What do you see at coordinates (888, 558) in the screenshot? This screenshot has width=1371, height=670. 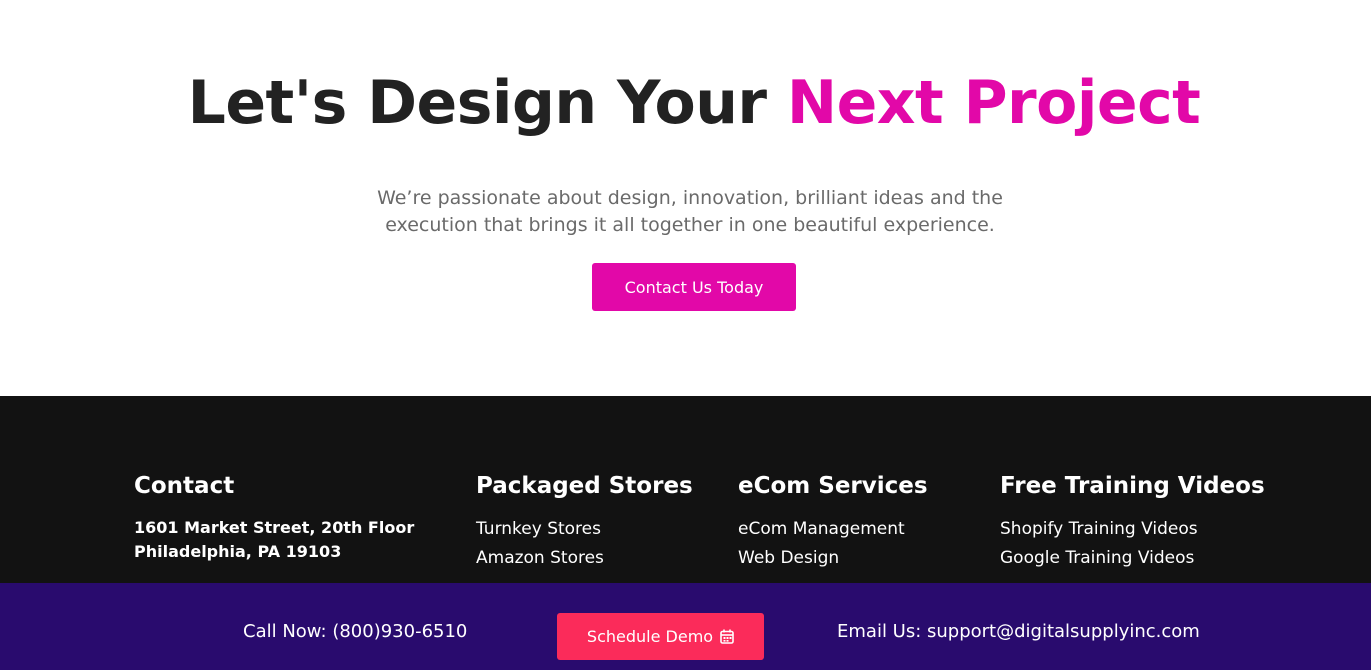 I see `footer-link-web-design: Web Design` at bounding box center [888, 558].